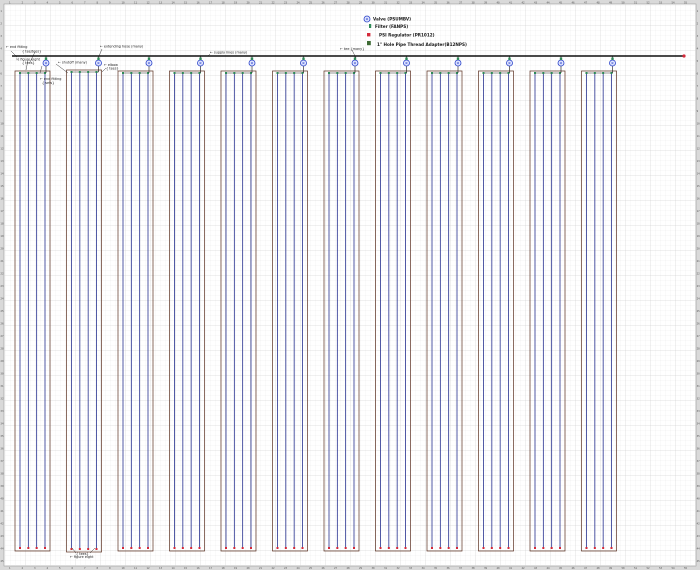 Image resolution: width=700 pixels, height=570 pixels. What do you see at coordinates (2, 561) in the screenshot?
I see `ruler-tick-left: 45` at bounding box center [2, 561].